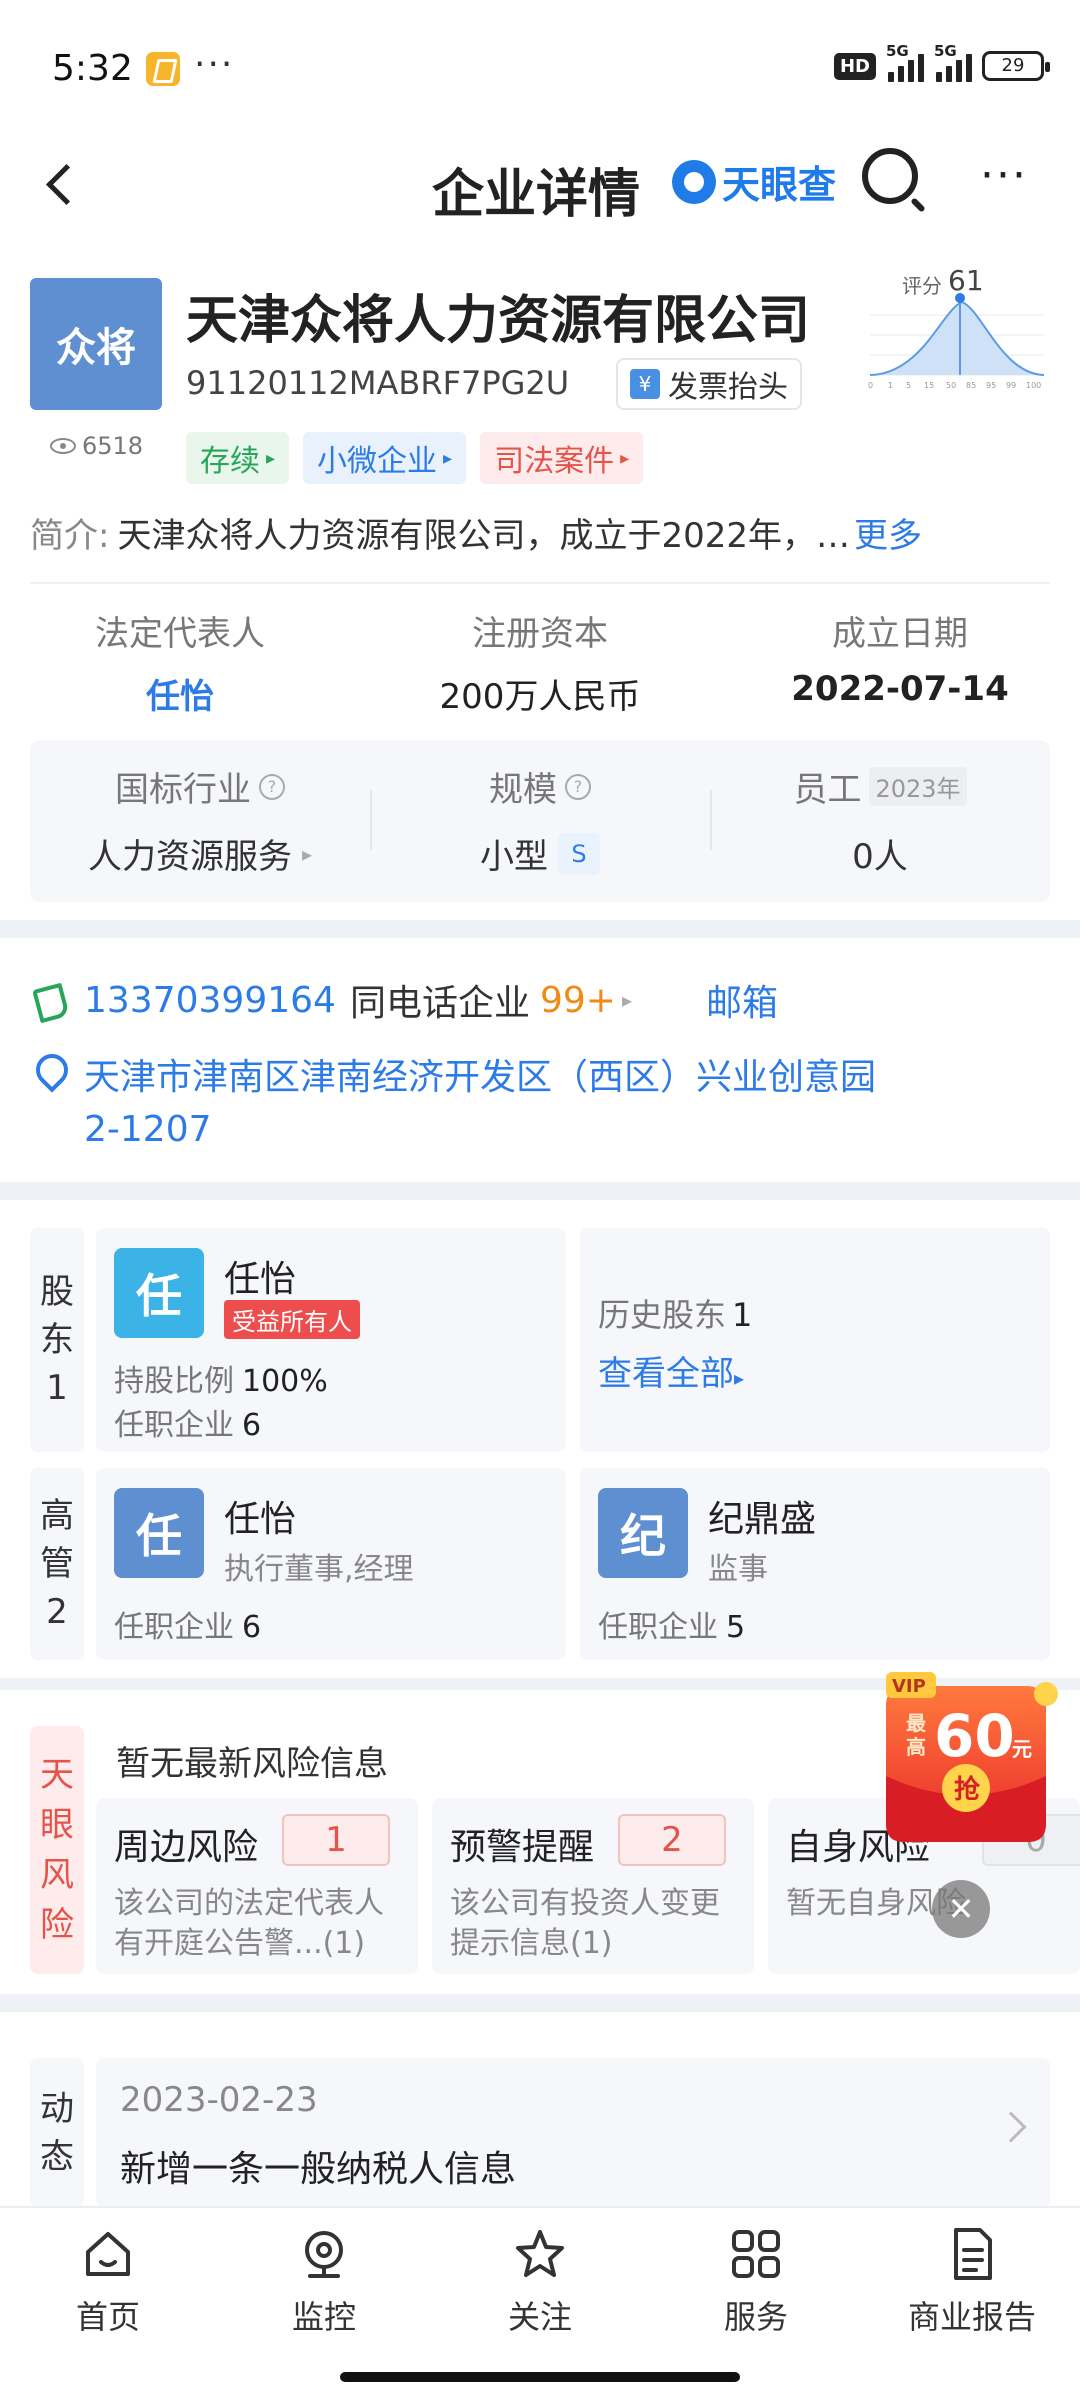  Describe the element at coordinates (929, 385) in the screenshot. I see `score-axis-tick: 15` at that location.